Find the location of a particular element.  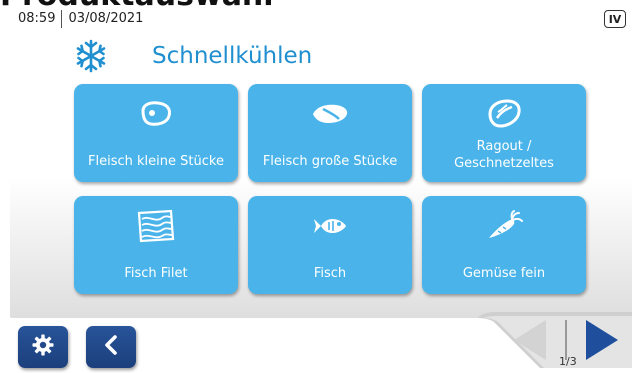

previous-page-button is located at coordinates (530, 340).